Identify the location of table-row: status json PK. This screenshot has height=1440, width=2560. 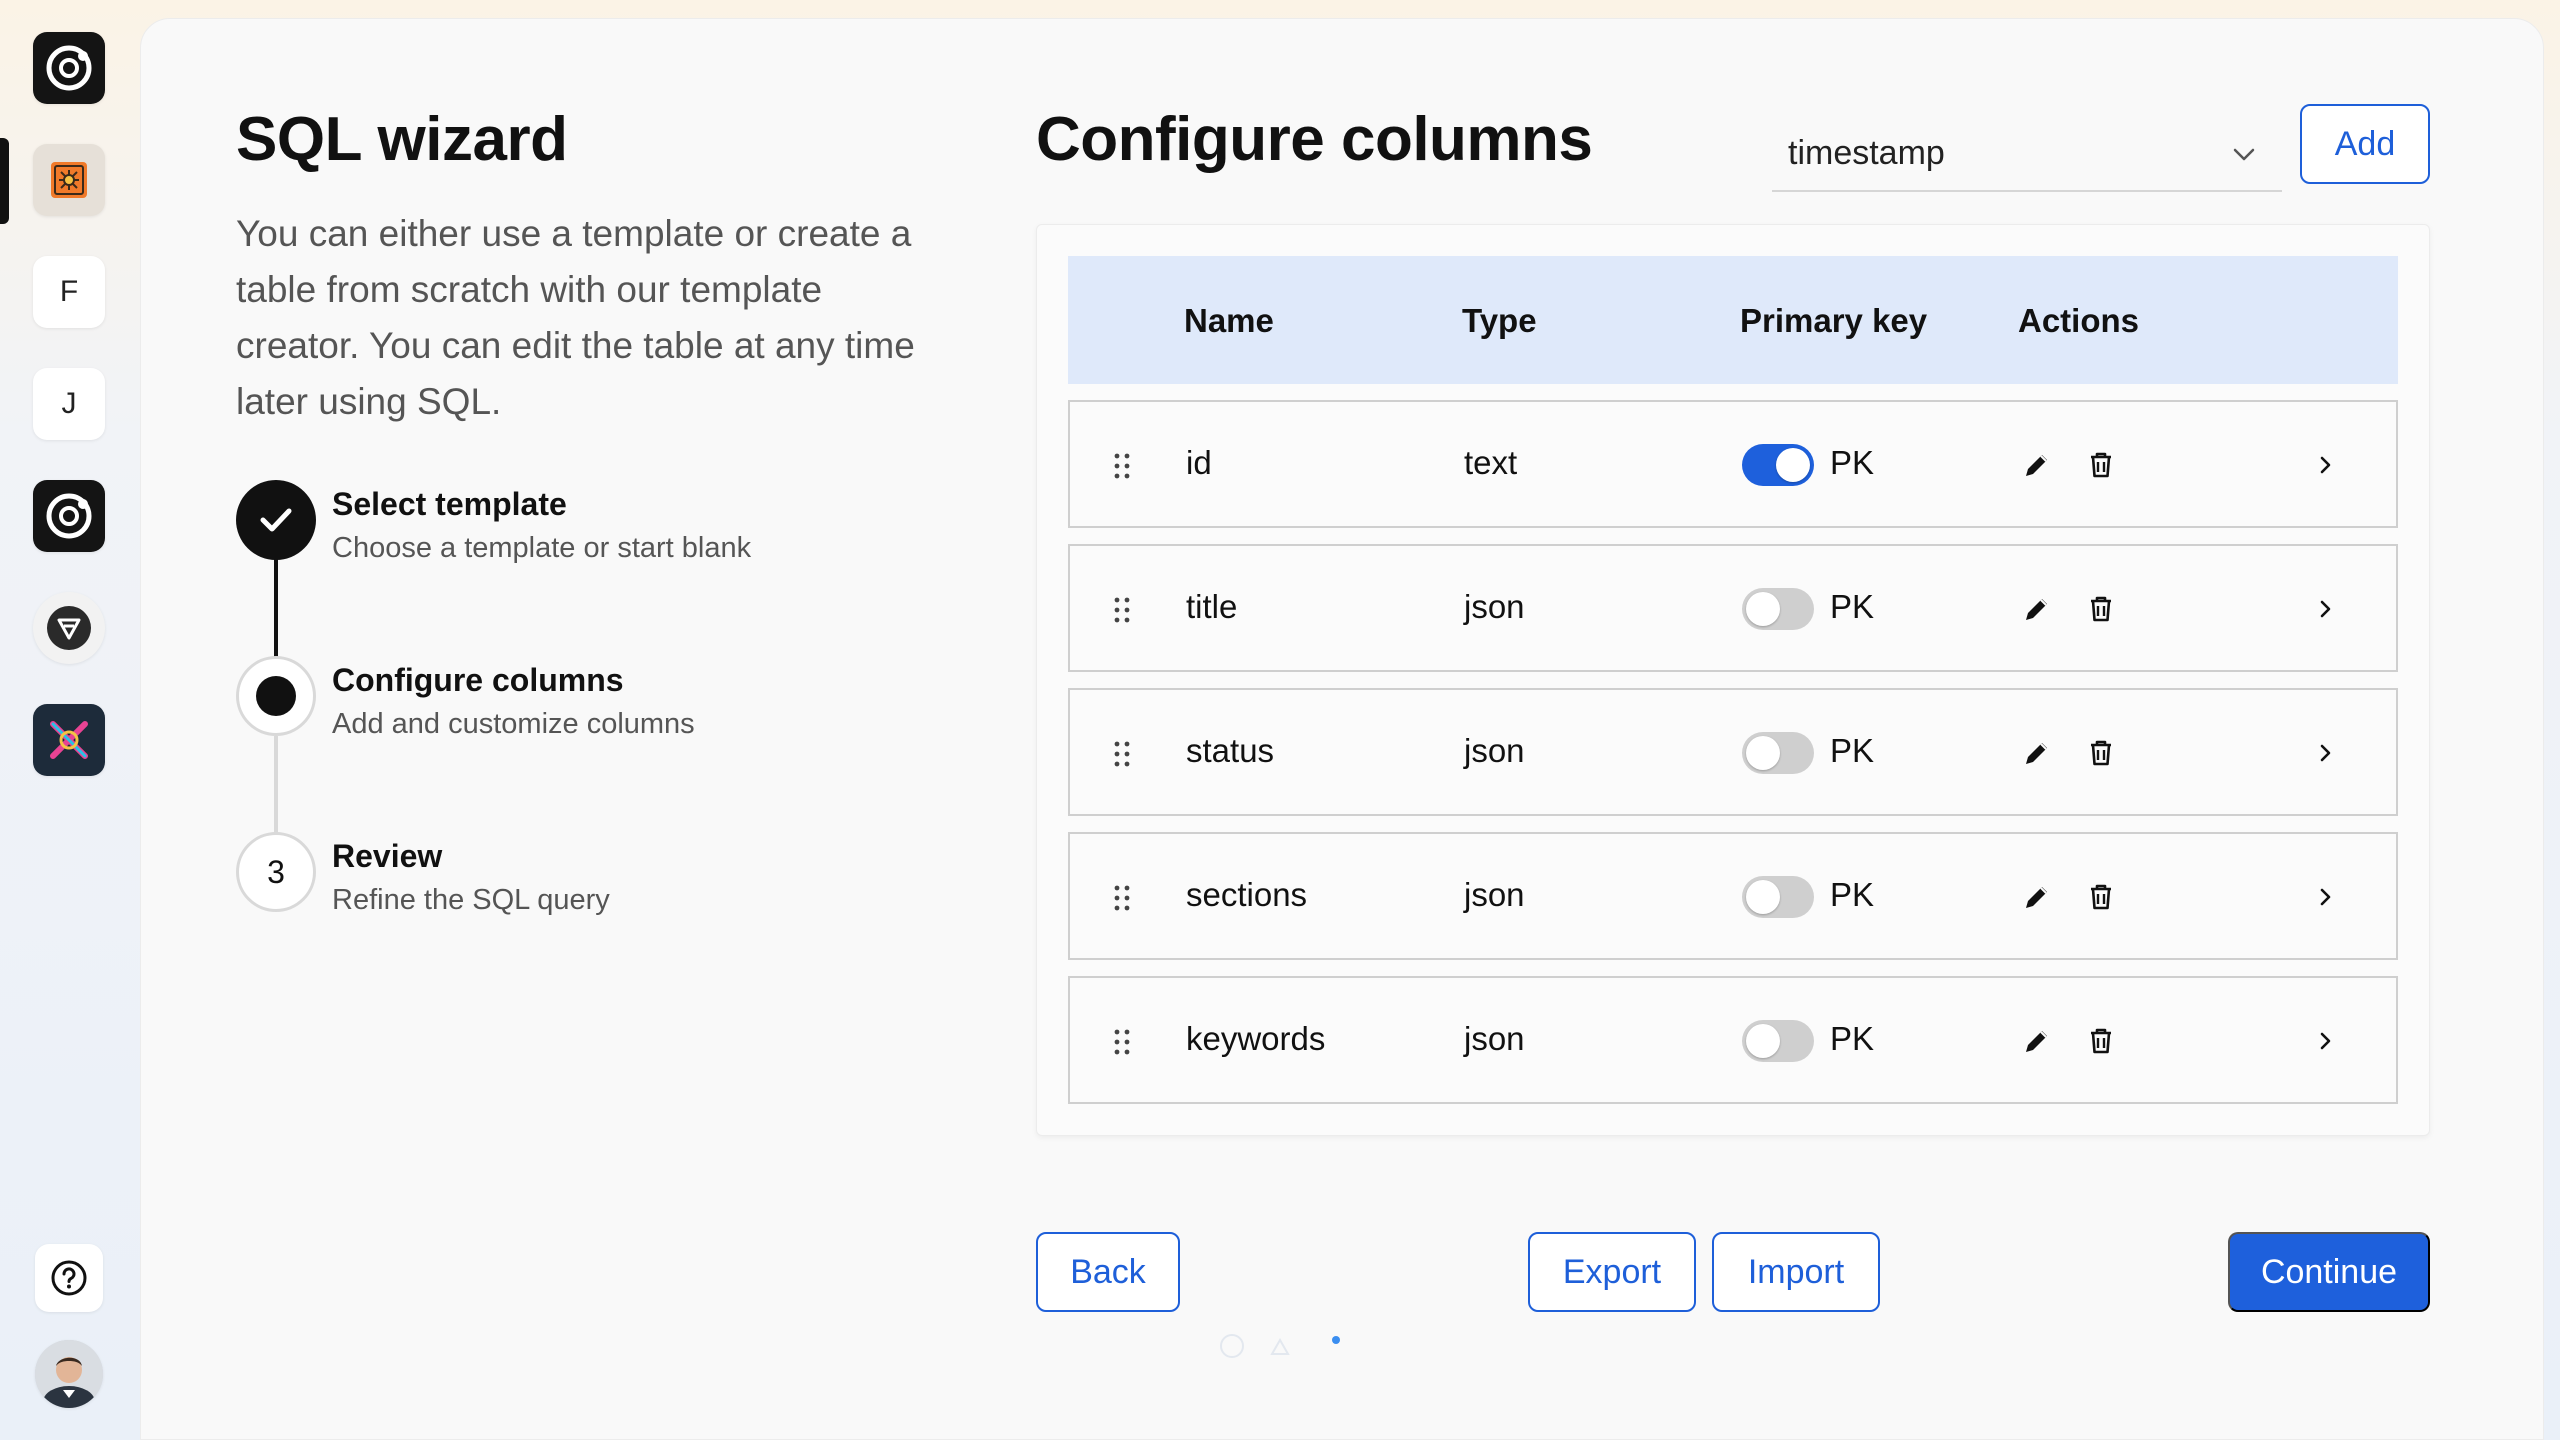
(1733, 752).